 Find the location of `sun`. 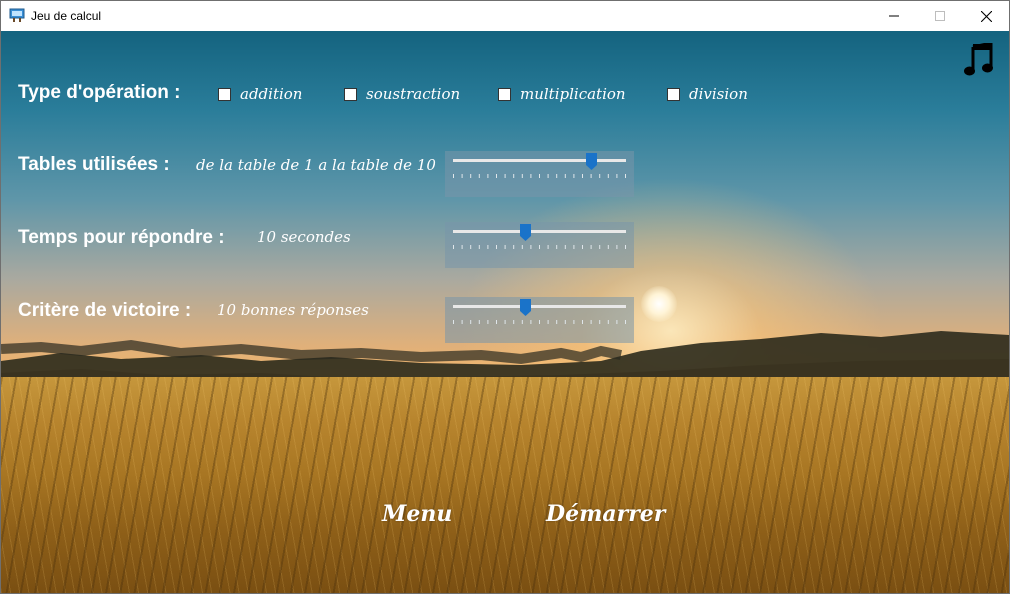

sun is located at coordinates (659, 304).